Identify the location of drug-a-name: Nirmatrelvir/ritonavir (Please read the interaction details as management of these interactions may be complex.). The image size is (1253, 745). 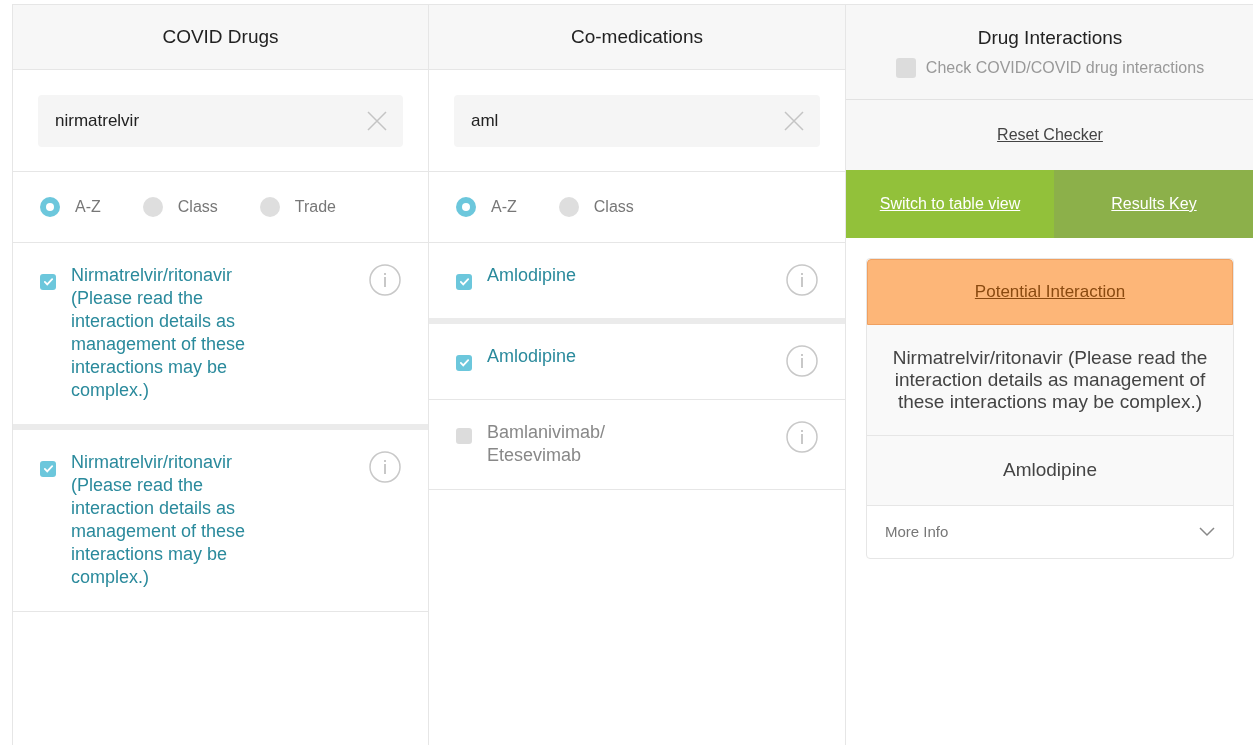
(1050, 380).